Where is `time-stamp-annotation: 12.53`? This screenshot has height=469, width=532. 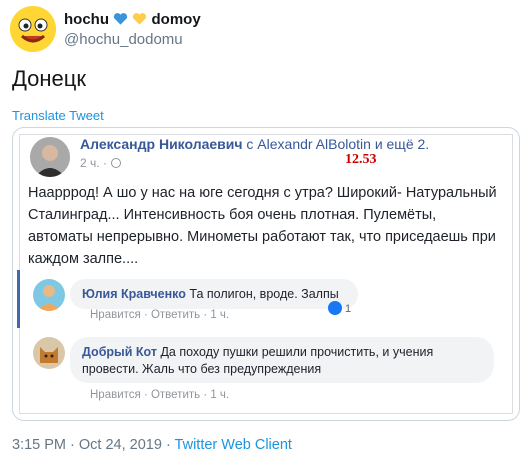
time-stamp-annotation: 12.53 is located at coordinates (361, 159).